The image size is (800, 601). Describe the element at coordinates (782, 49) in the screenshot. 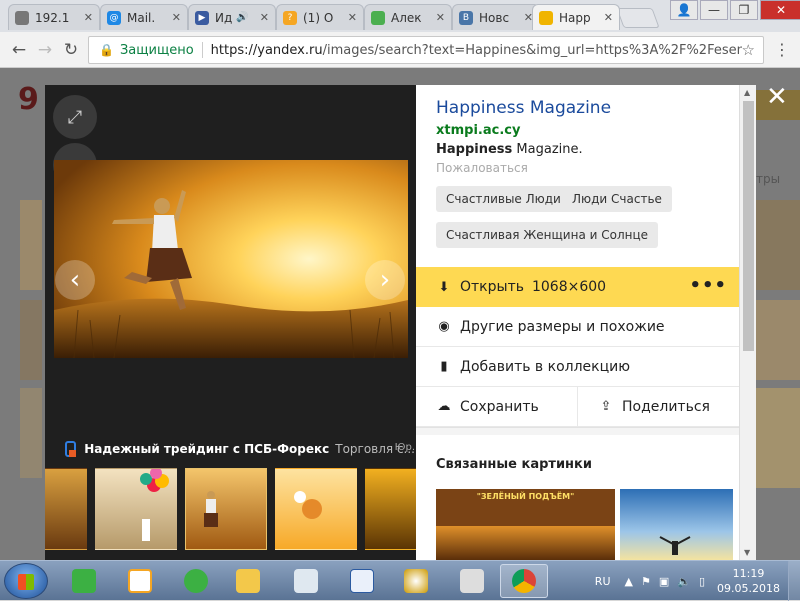

I see `browser-menu-icon: ⋮` at that location.